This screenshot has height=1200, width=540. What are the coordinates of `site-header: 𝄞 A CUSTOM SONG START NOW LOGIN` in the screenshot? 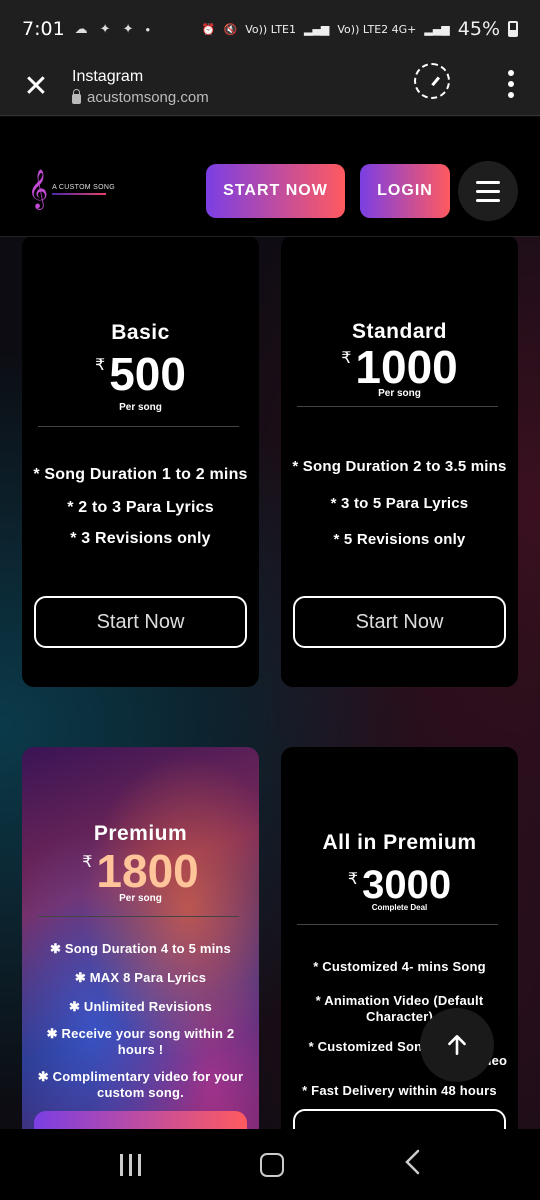 It's located at (270, 177).